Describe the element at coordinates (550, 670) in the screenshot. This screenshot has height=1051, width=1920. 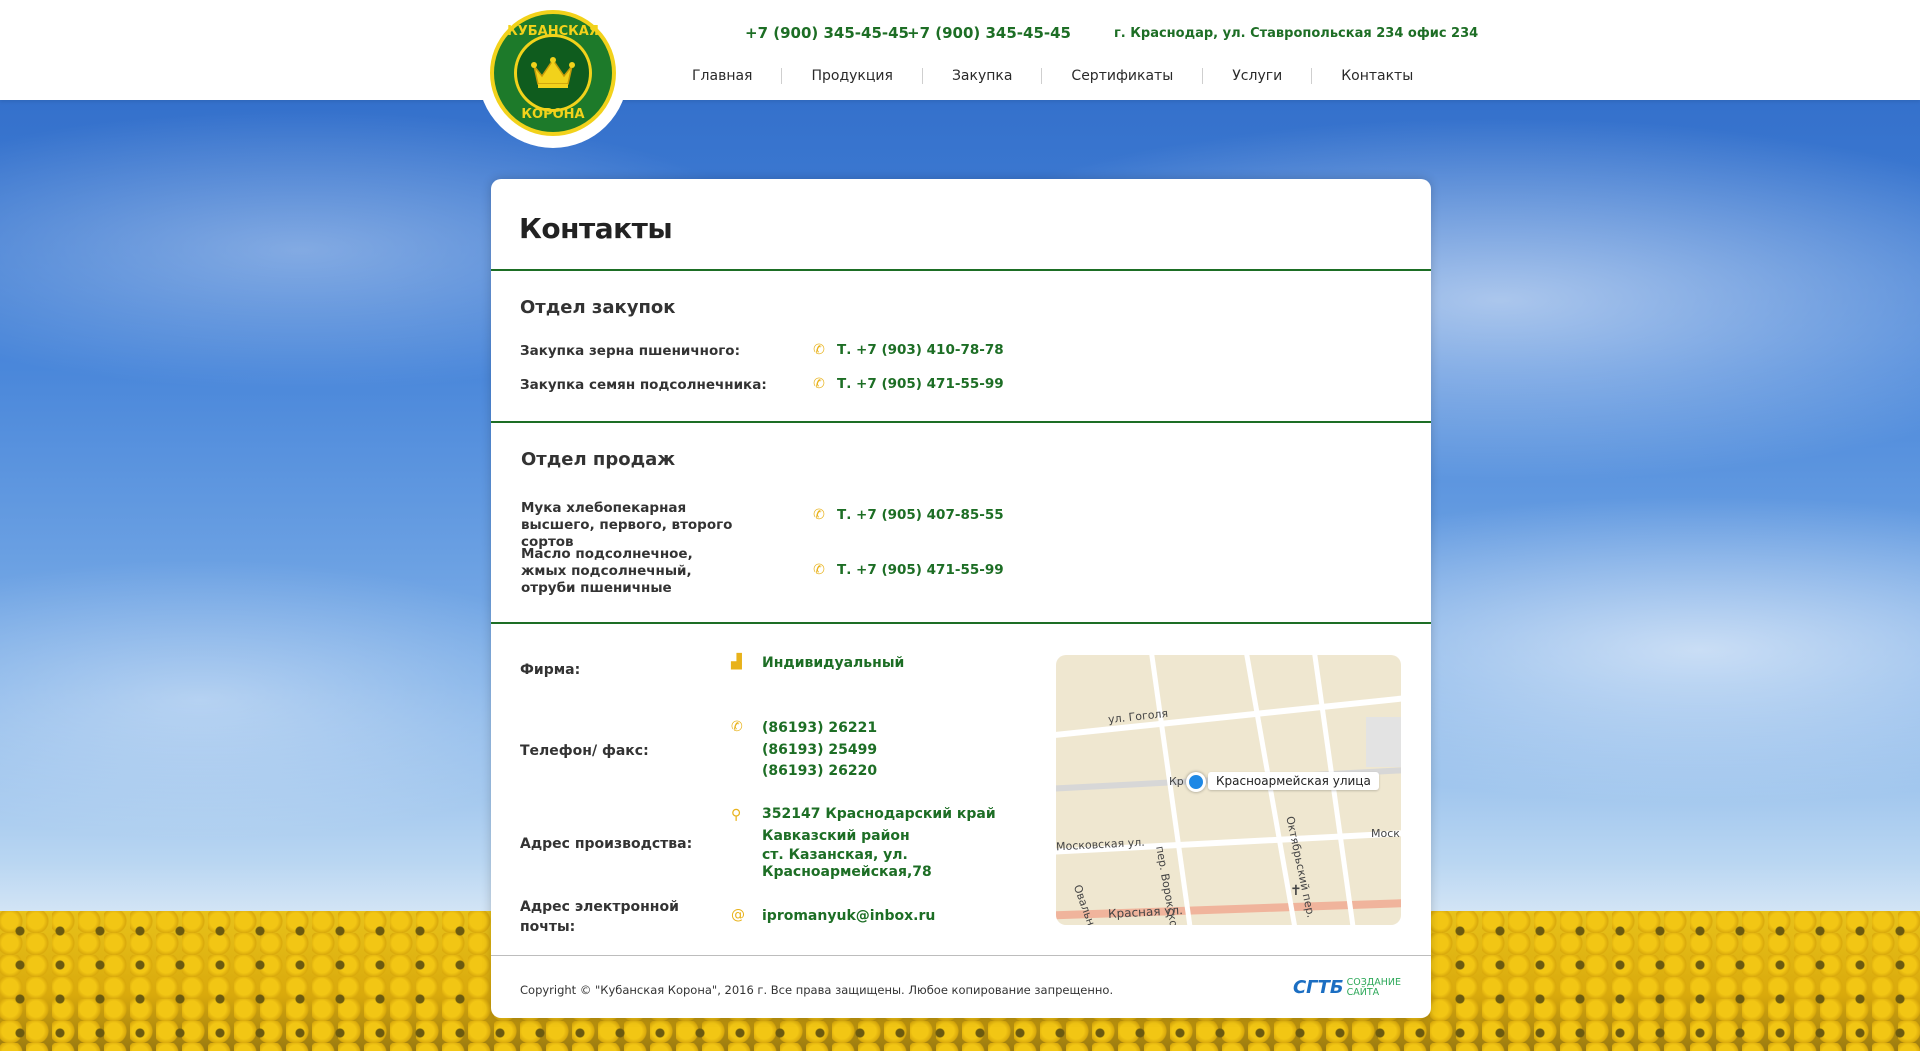
I see `firm-label: Фирма:` at that location.